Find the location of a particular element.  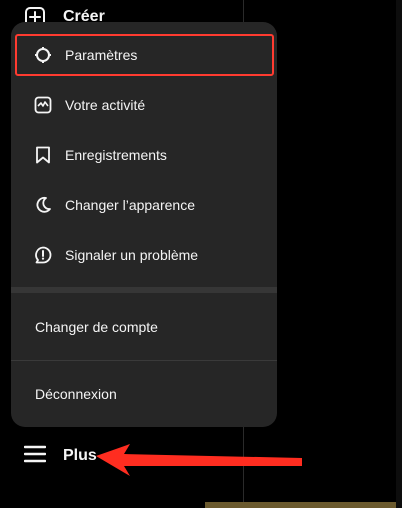

logout-button: Déconnexion is located at coordinates (76, 394).